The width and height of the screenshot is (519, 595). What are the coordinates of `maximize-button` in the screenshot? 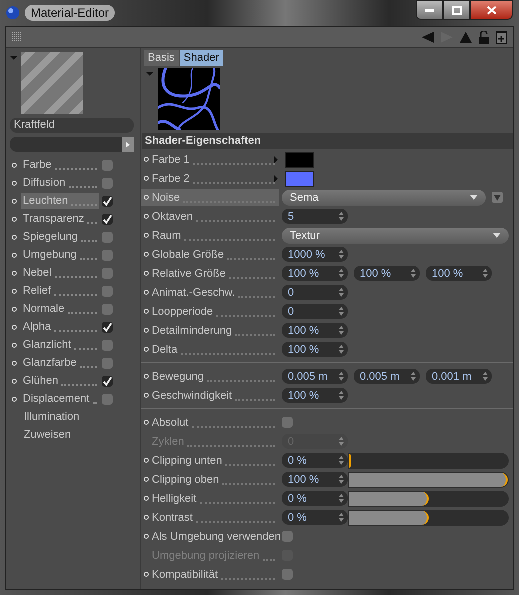 It's located at (456, 10).